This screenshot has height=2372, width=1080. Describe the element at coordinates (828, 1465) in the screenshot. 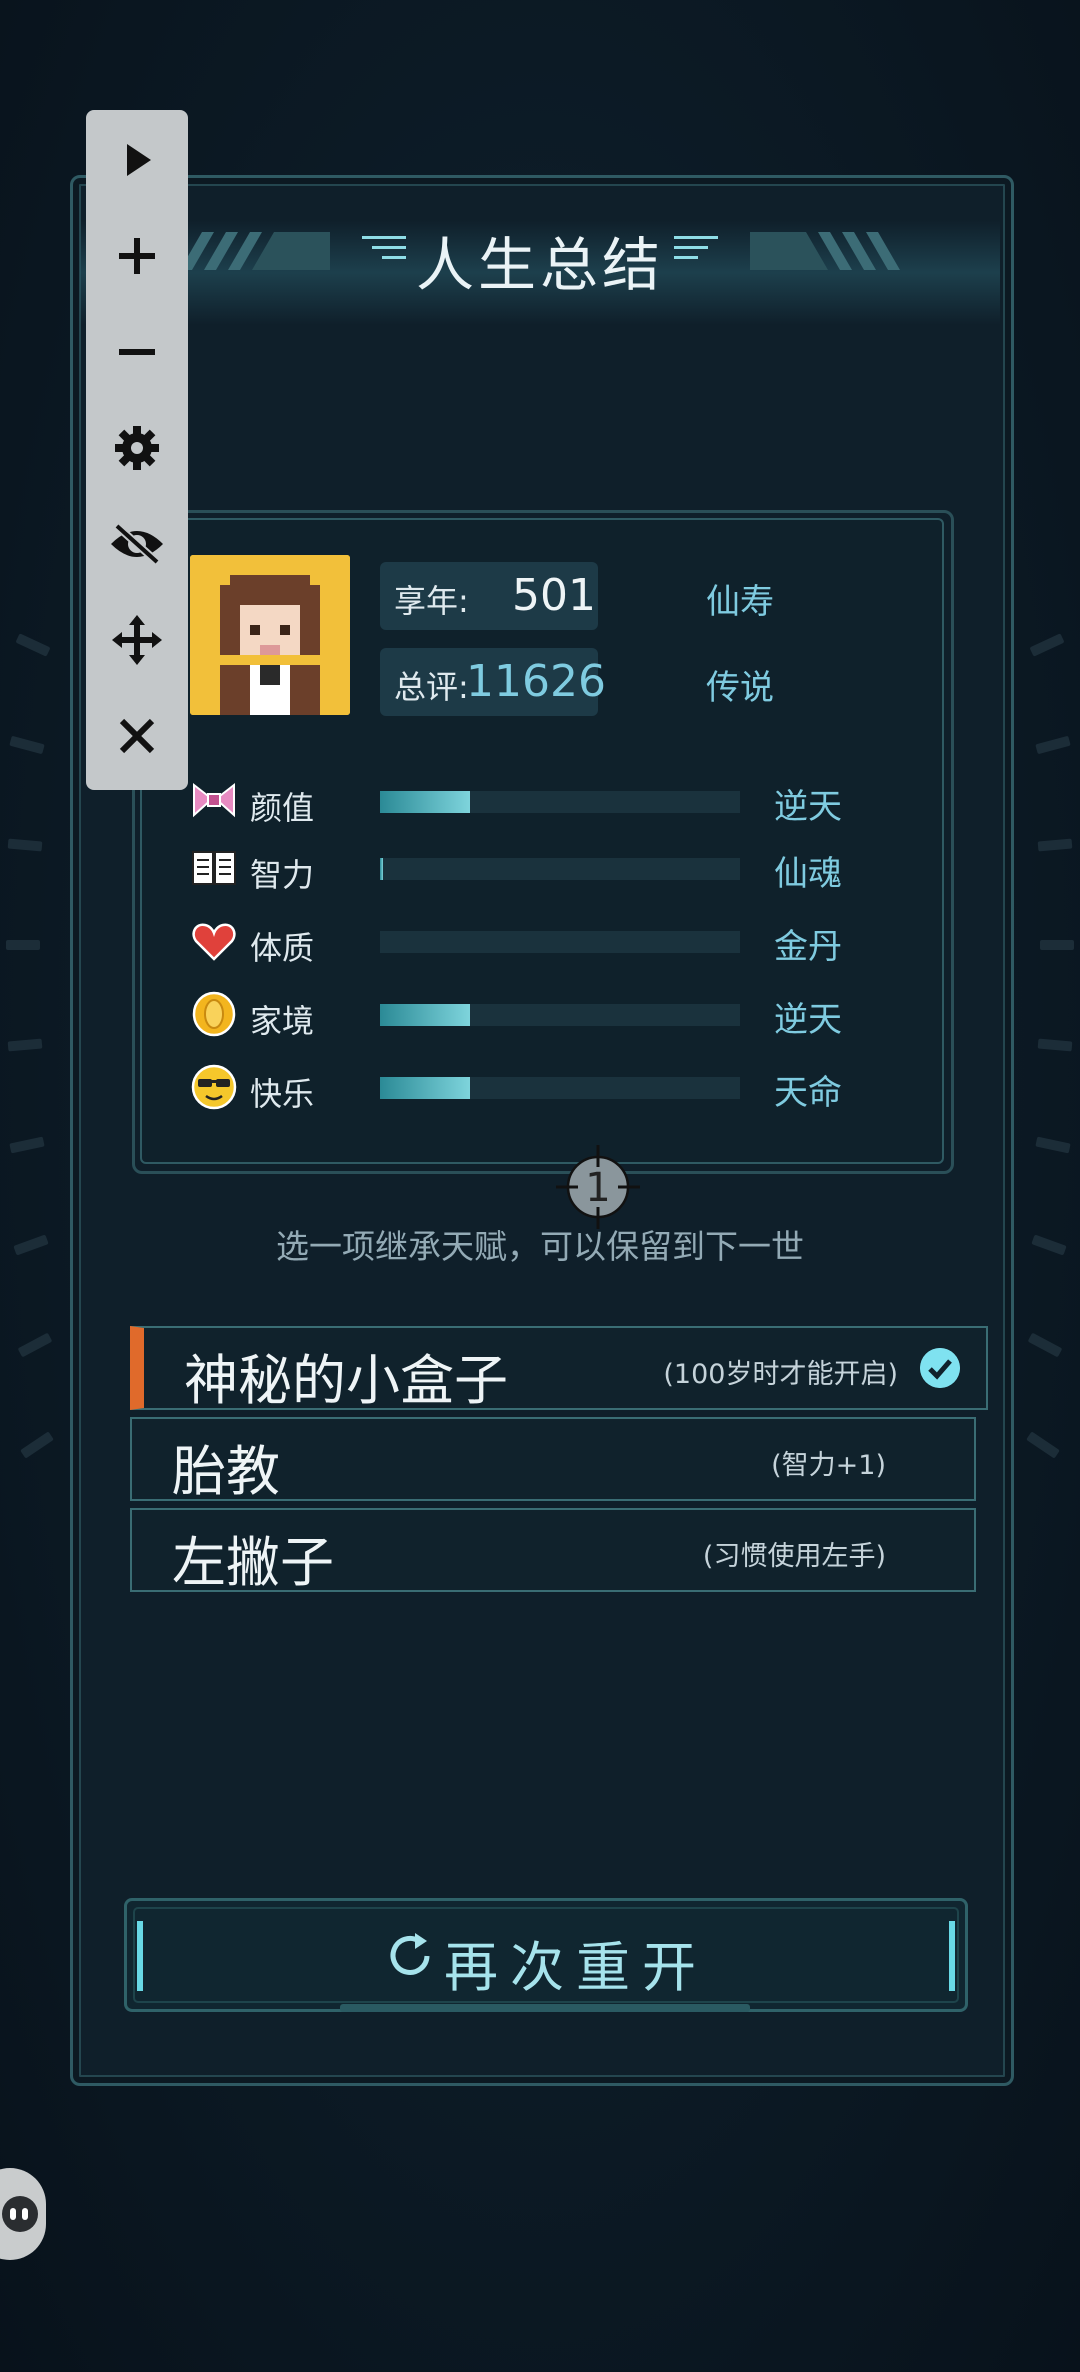

I see `talent-desc: (智力+1)` at that location.